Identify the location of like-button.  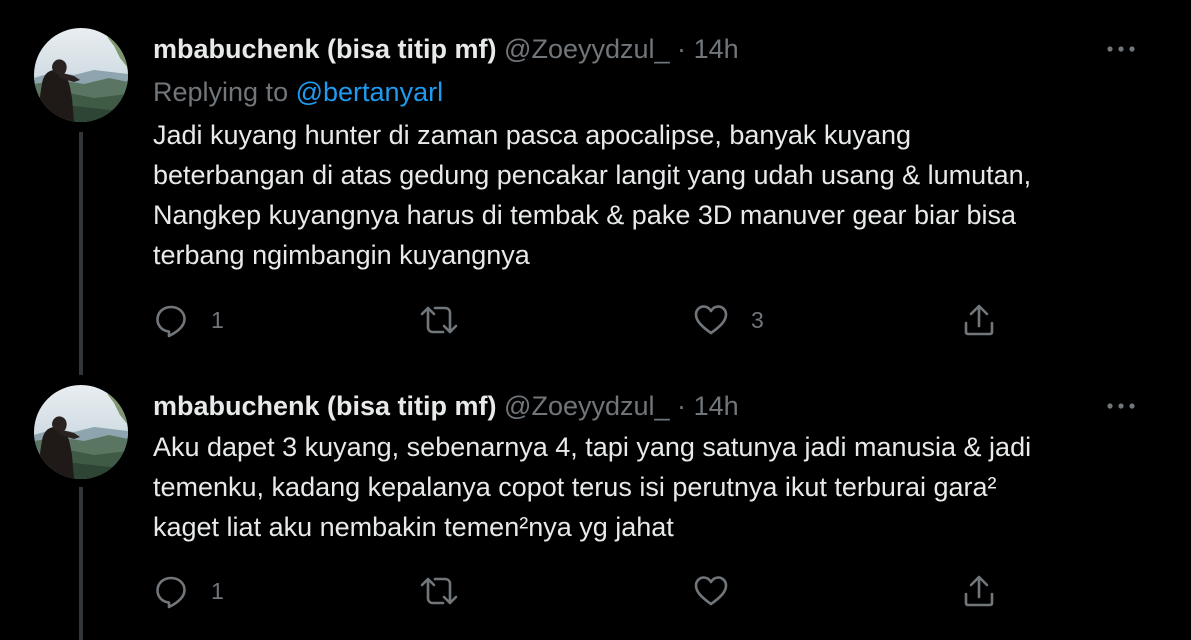
(711, 591).